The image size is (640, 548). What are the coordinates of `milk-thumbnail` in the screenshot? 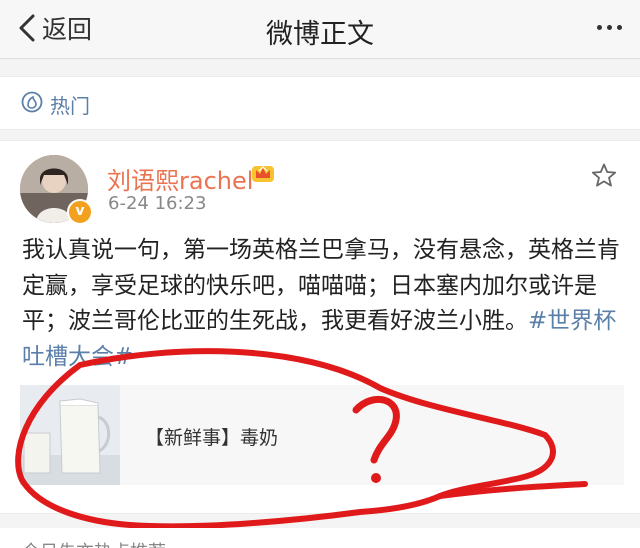 It's located at (70, 435).